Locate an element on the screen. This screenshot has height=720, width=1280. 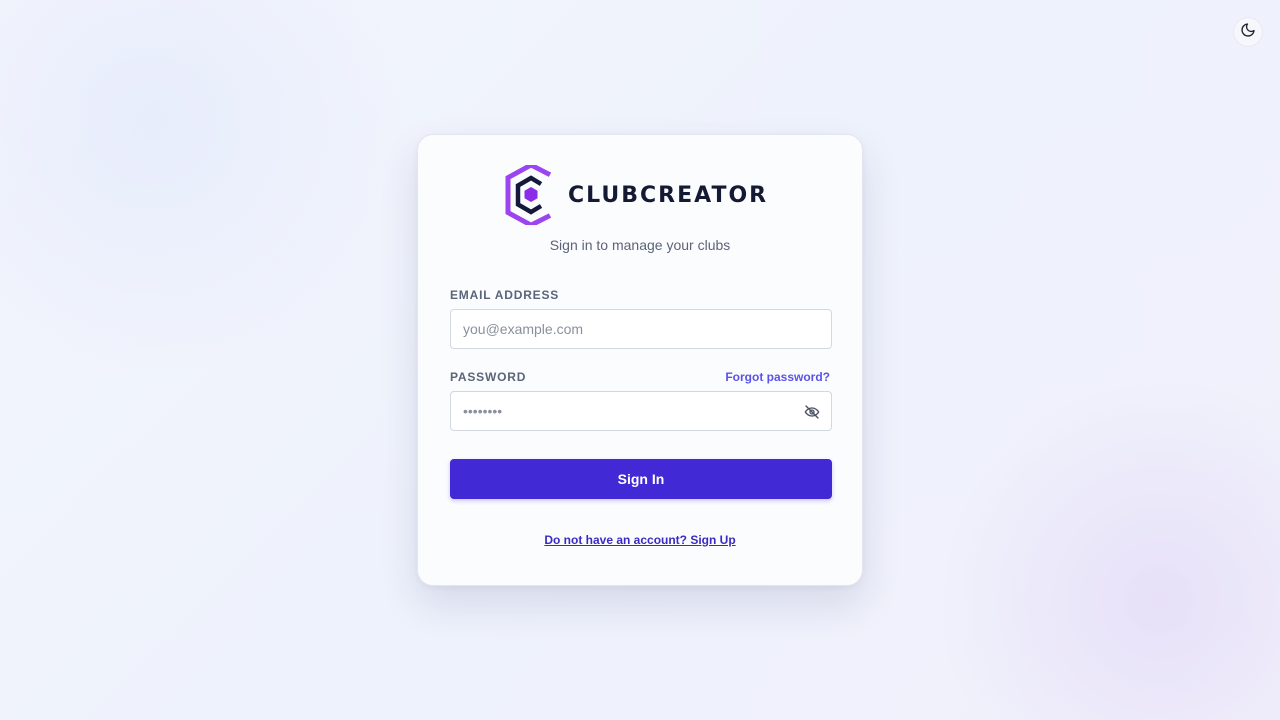
theme-toggle-button is located at coordinates (1248, 32).